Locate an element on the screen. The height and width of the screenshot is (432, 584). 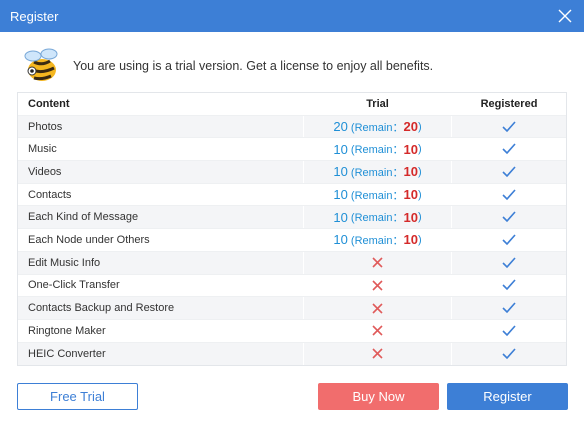
header-content: Content is located at coordinates (49, 103).